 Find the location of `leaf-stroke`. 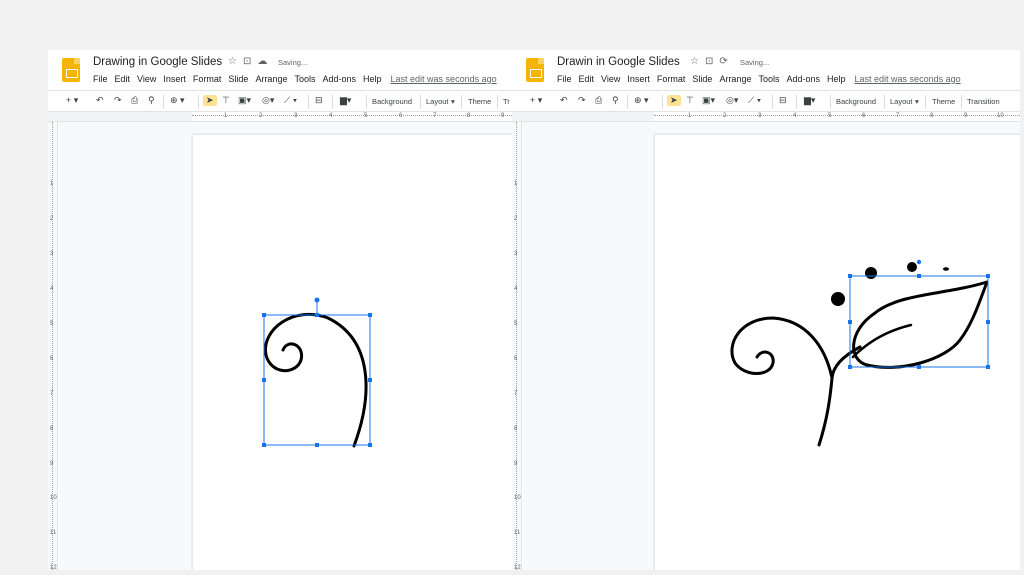

leaf-stroke is located at coordinates (920, 324).